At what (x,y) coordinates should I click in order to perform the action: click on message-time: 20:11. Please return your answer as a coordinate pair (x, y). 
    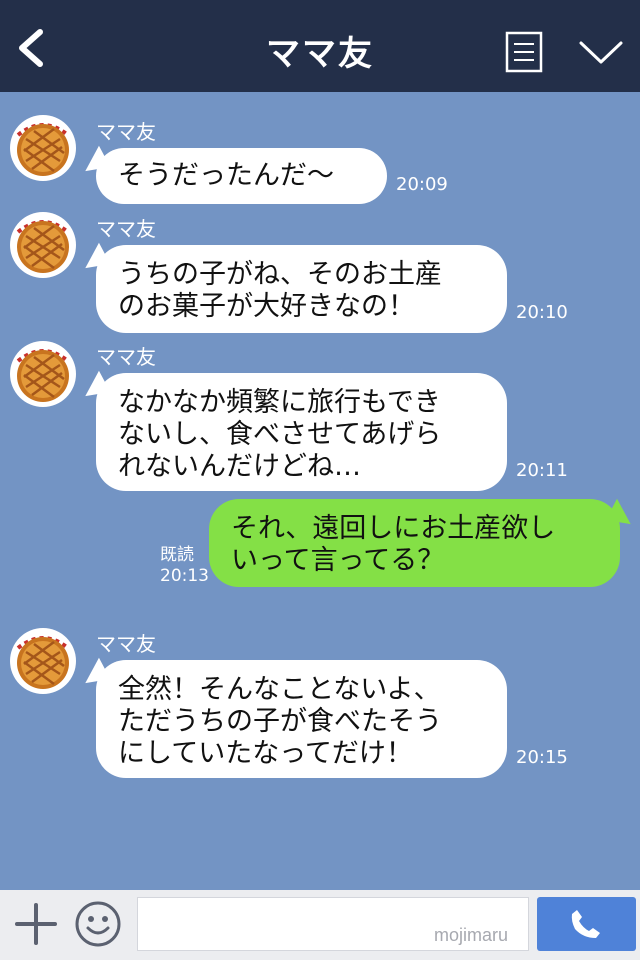
    Looking at the image, I should click on (542, 470).